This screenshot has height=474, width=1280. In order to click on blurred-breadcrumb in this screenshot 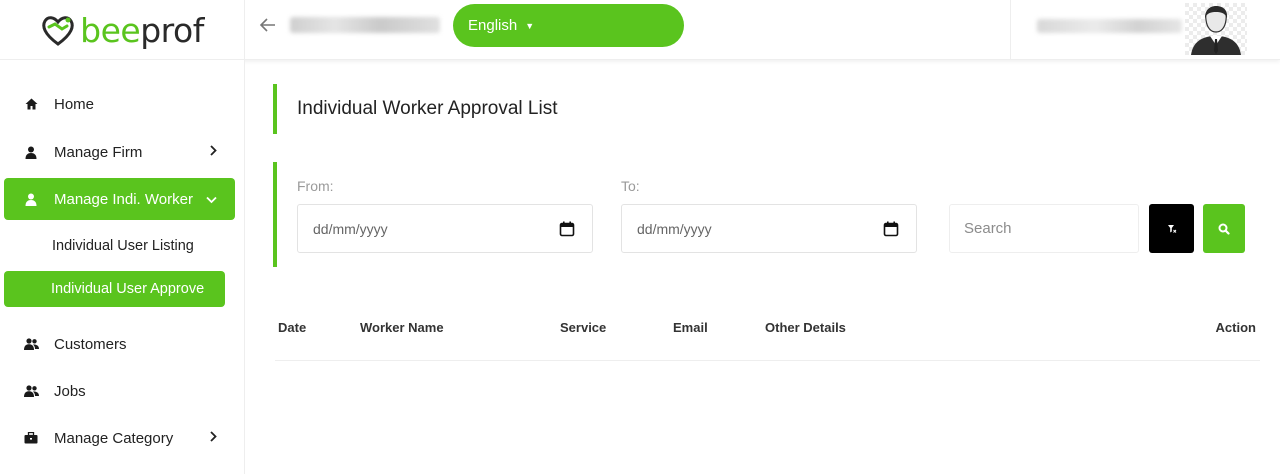, I will do `click(365, 25)`.